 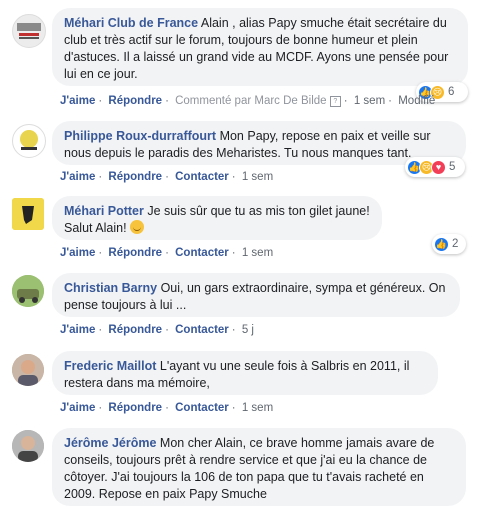 I want to click on edited-label: Modifié, so click(x=416, y=101).